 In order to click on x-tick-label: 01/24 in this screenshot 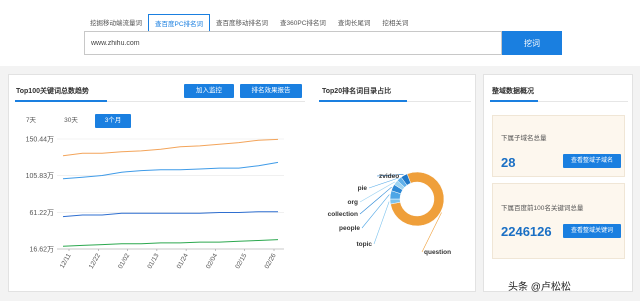, I will do `click(183, 261)`.